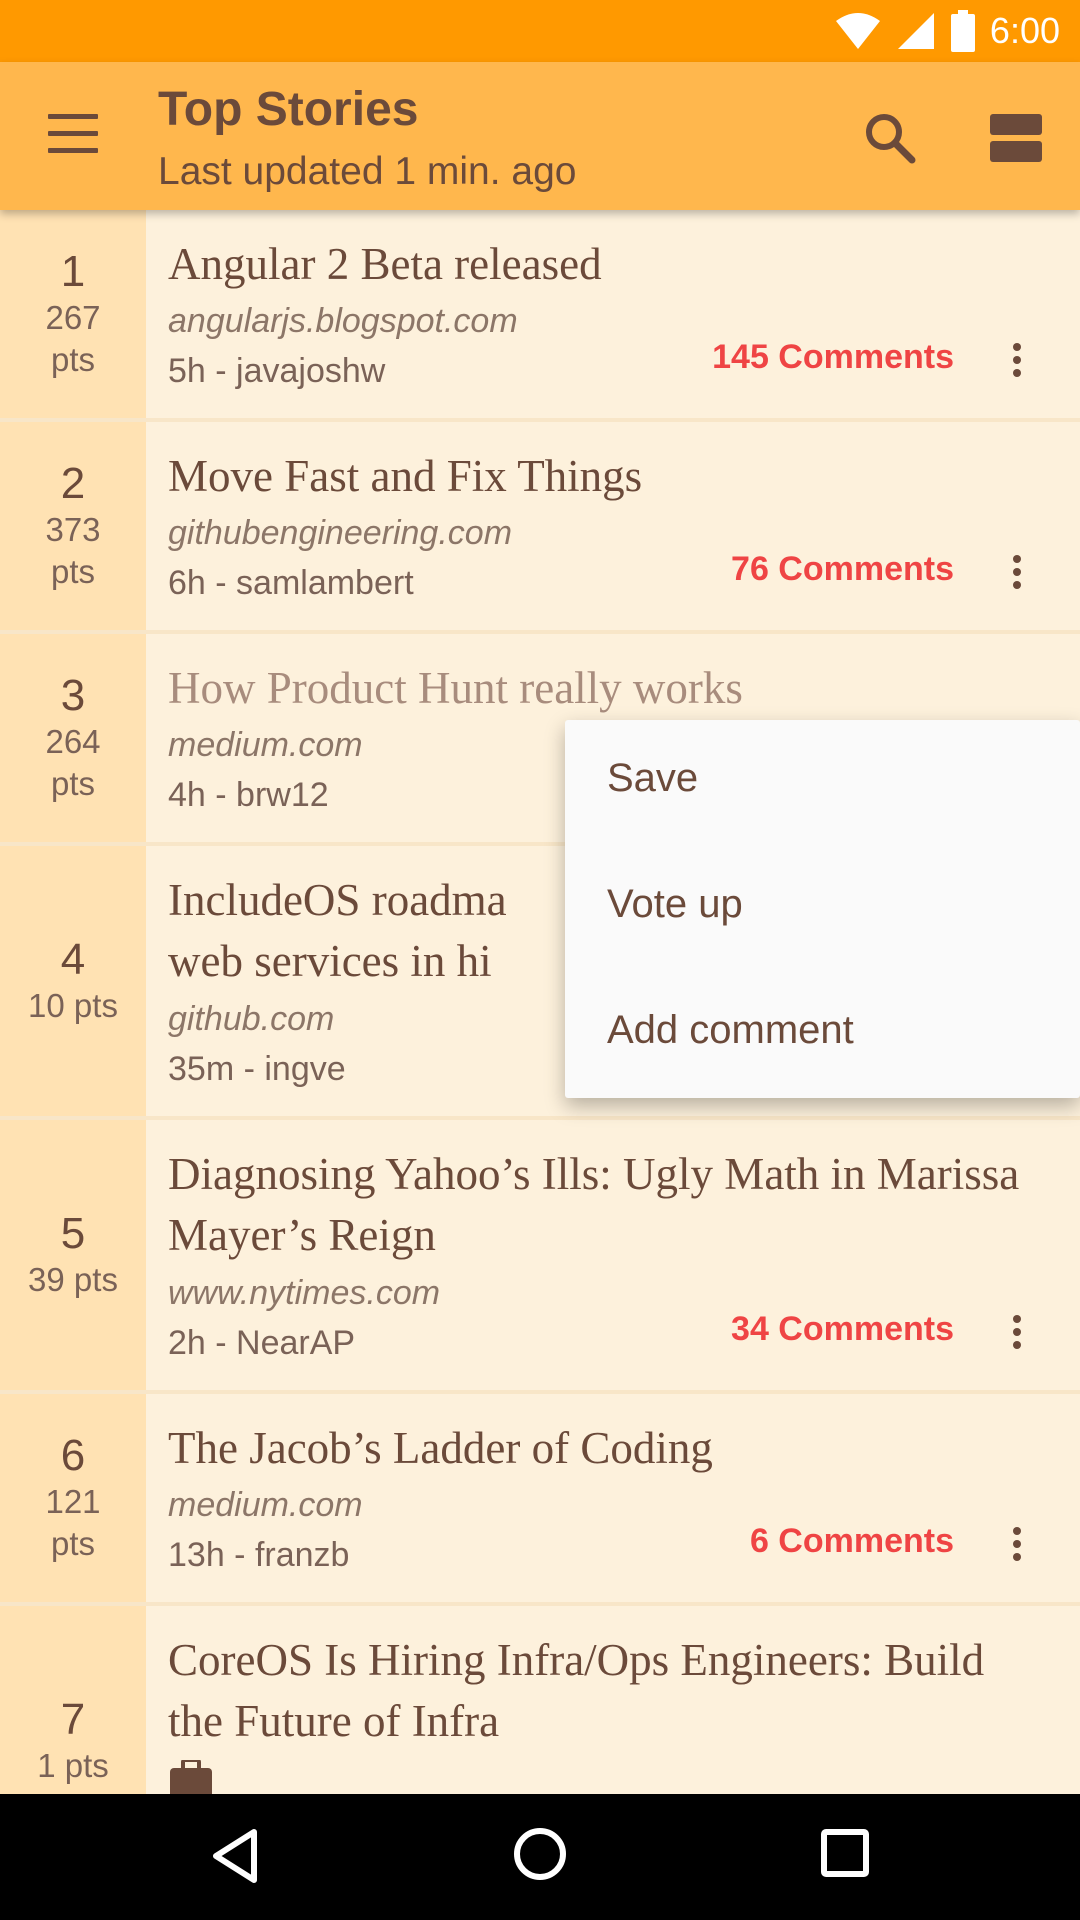 The image size is (1080, 1920). What do you see at coordinates (73, 317) in the screenshot?
I see `story-points: 267` at bounding box center [73, 317].